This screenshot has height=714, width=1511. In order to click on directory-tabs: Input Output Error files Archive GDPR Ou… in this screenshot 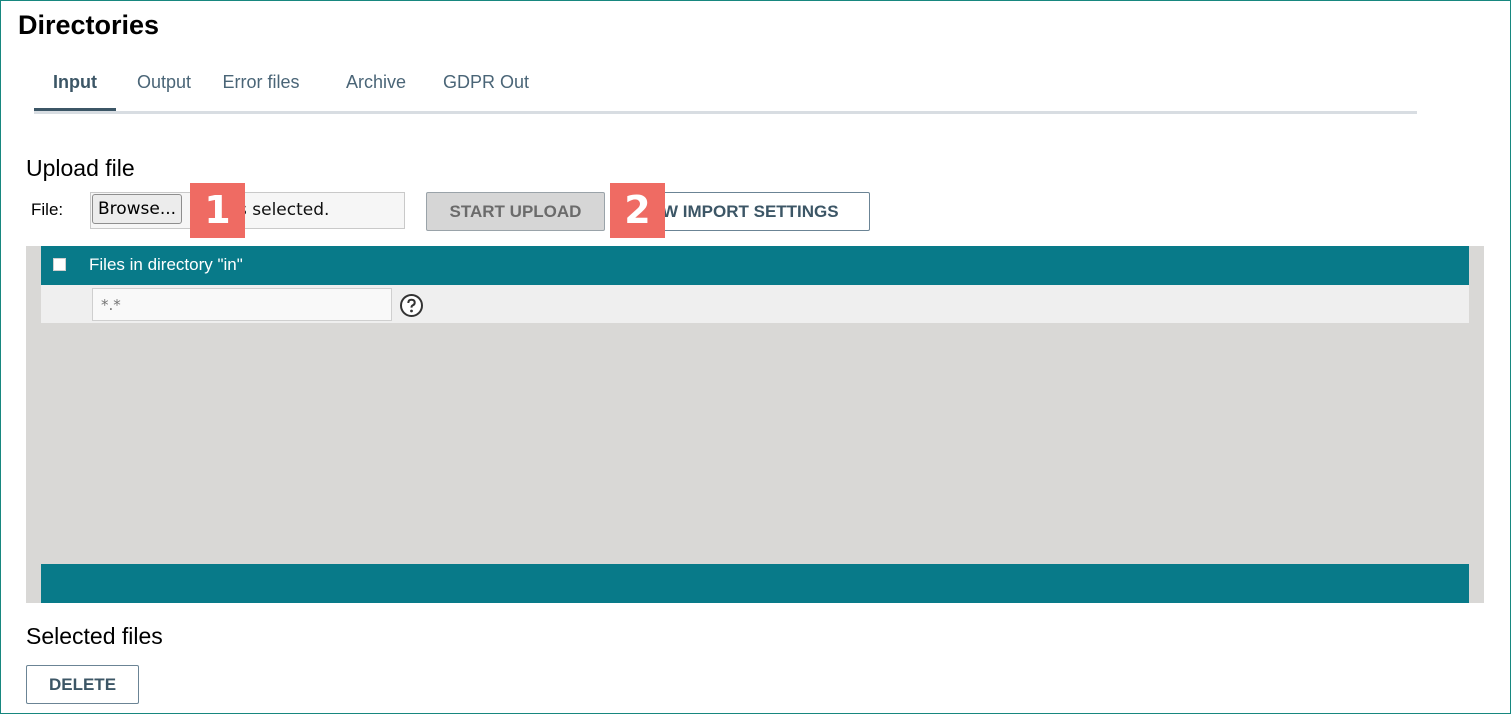, I will do `click(725, 87)`.